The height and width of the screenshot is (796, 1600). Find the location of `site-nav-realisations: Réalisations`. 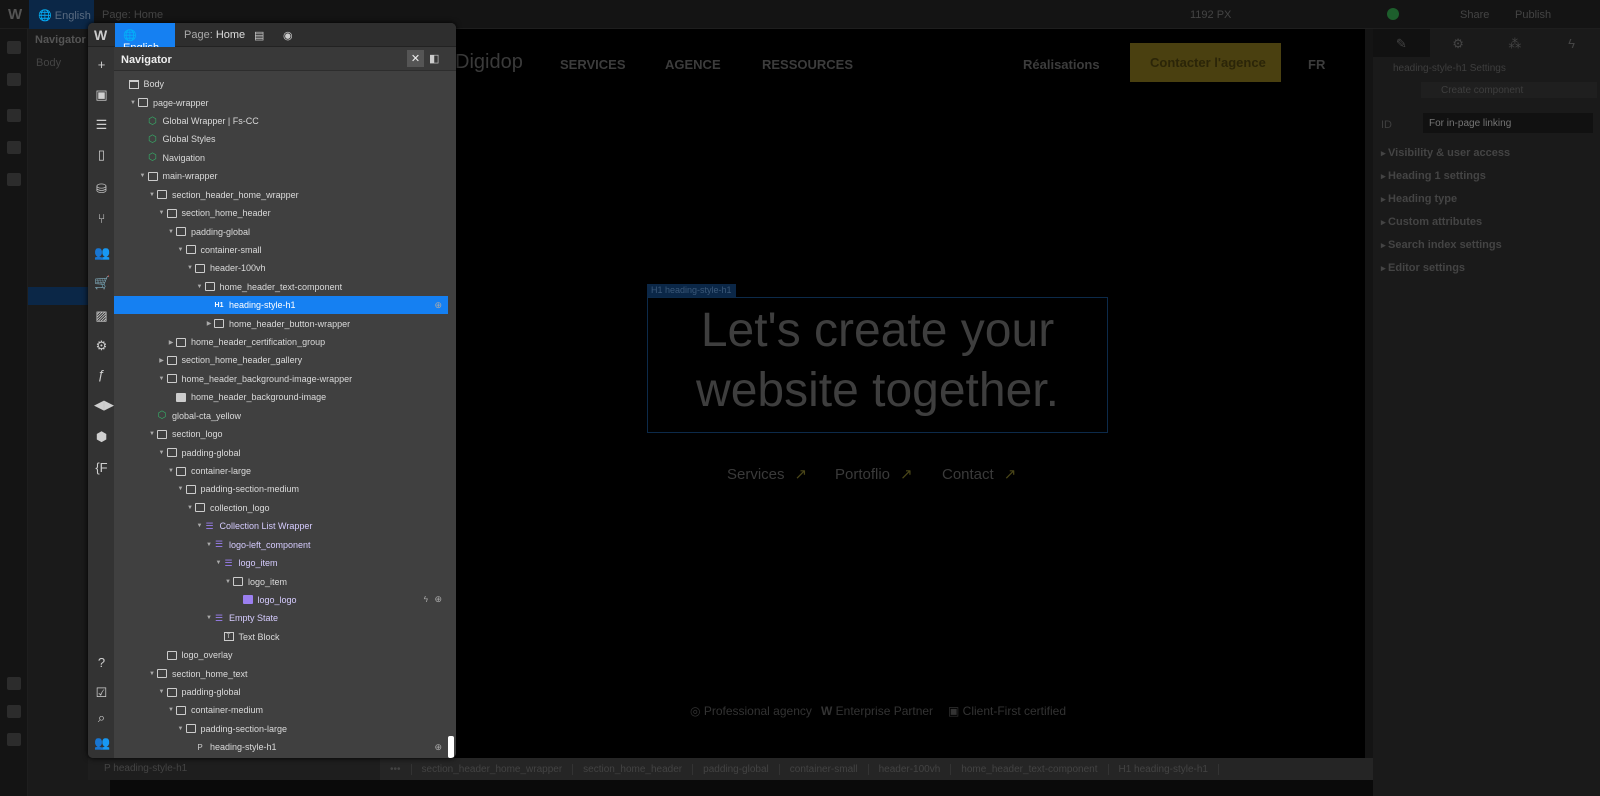

site-nav-realisations: Réalisations is located at coordinates (1061, 64).